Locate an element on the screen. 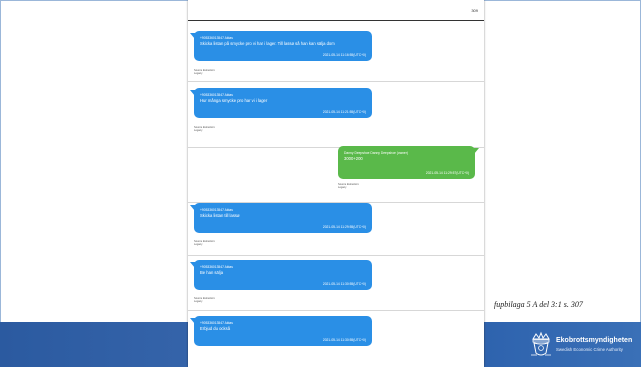 This screenshot has width=641, height=367. message-timestamp: 2021-05-14 11:21:55(UTC+0) is located at coordinates (344, 112).